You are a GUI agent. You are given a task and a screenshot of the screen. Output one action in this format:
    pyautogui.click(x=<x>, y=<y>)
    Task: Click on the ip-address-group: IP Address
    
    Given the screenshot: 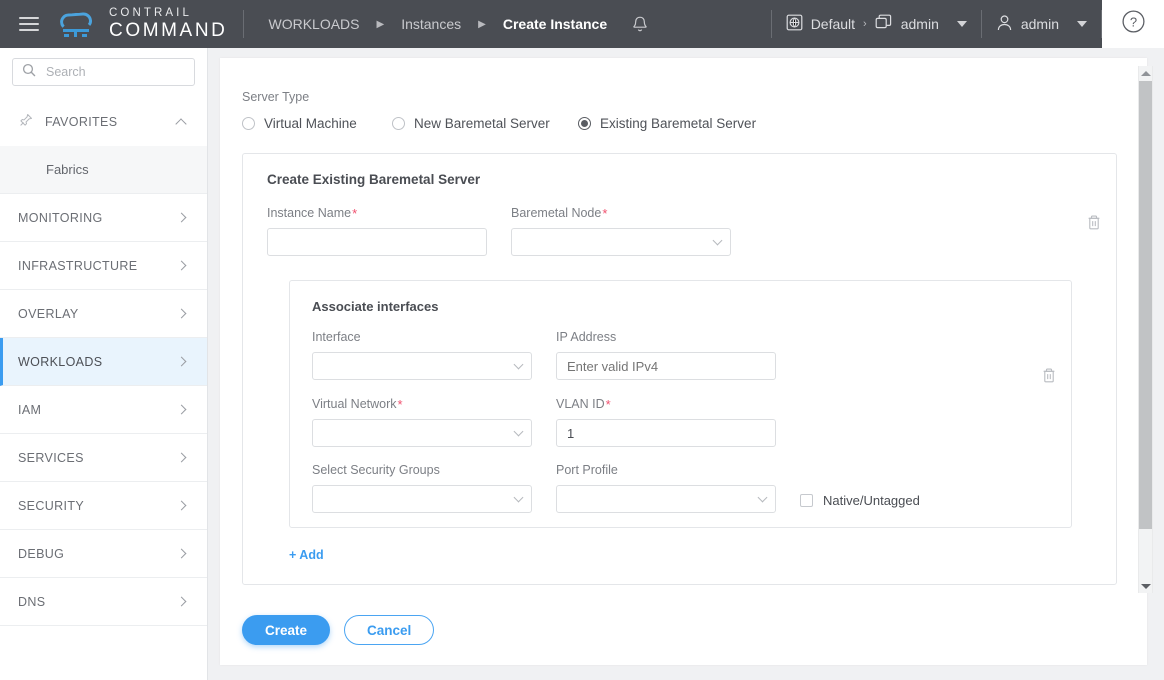 What is the action you would take?
    pyautogui.click(x=666, y=355)
    